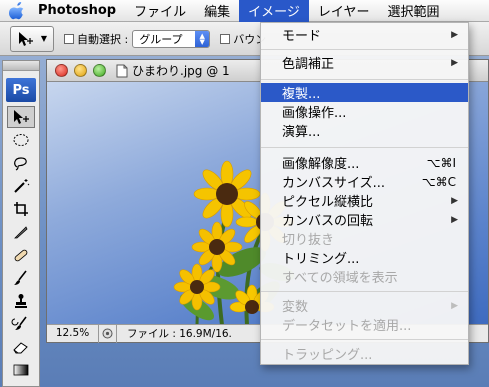  Describe the element at coordinates (302, 36) in the screenshot. I see `menu-item-mode-label: モード` at that location.